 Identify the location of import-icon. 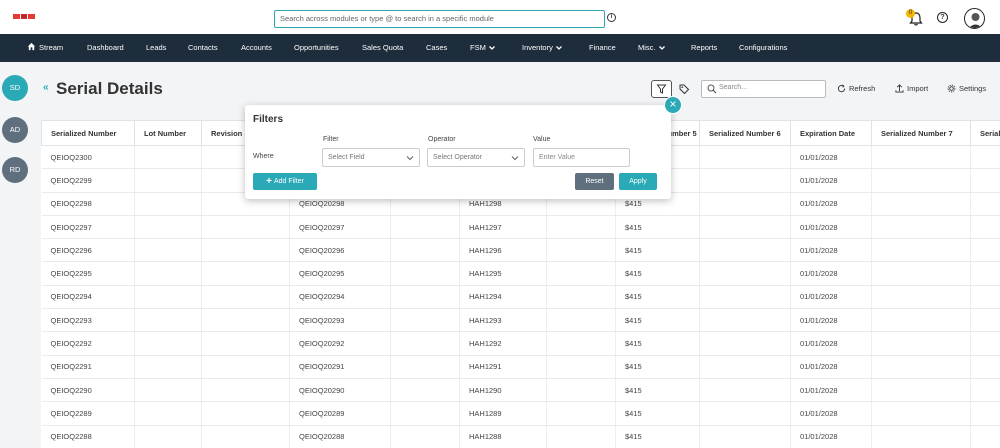
(899, 88).